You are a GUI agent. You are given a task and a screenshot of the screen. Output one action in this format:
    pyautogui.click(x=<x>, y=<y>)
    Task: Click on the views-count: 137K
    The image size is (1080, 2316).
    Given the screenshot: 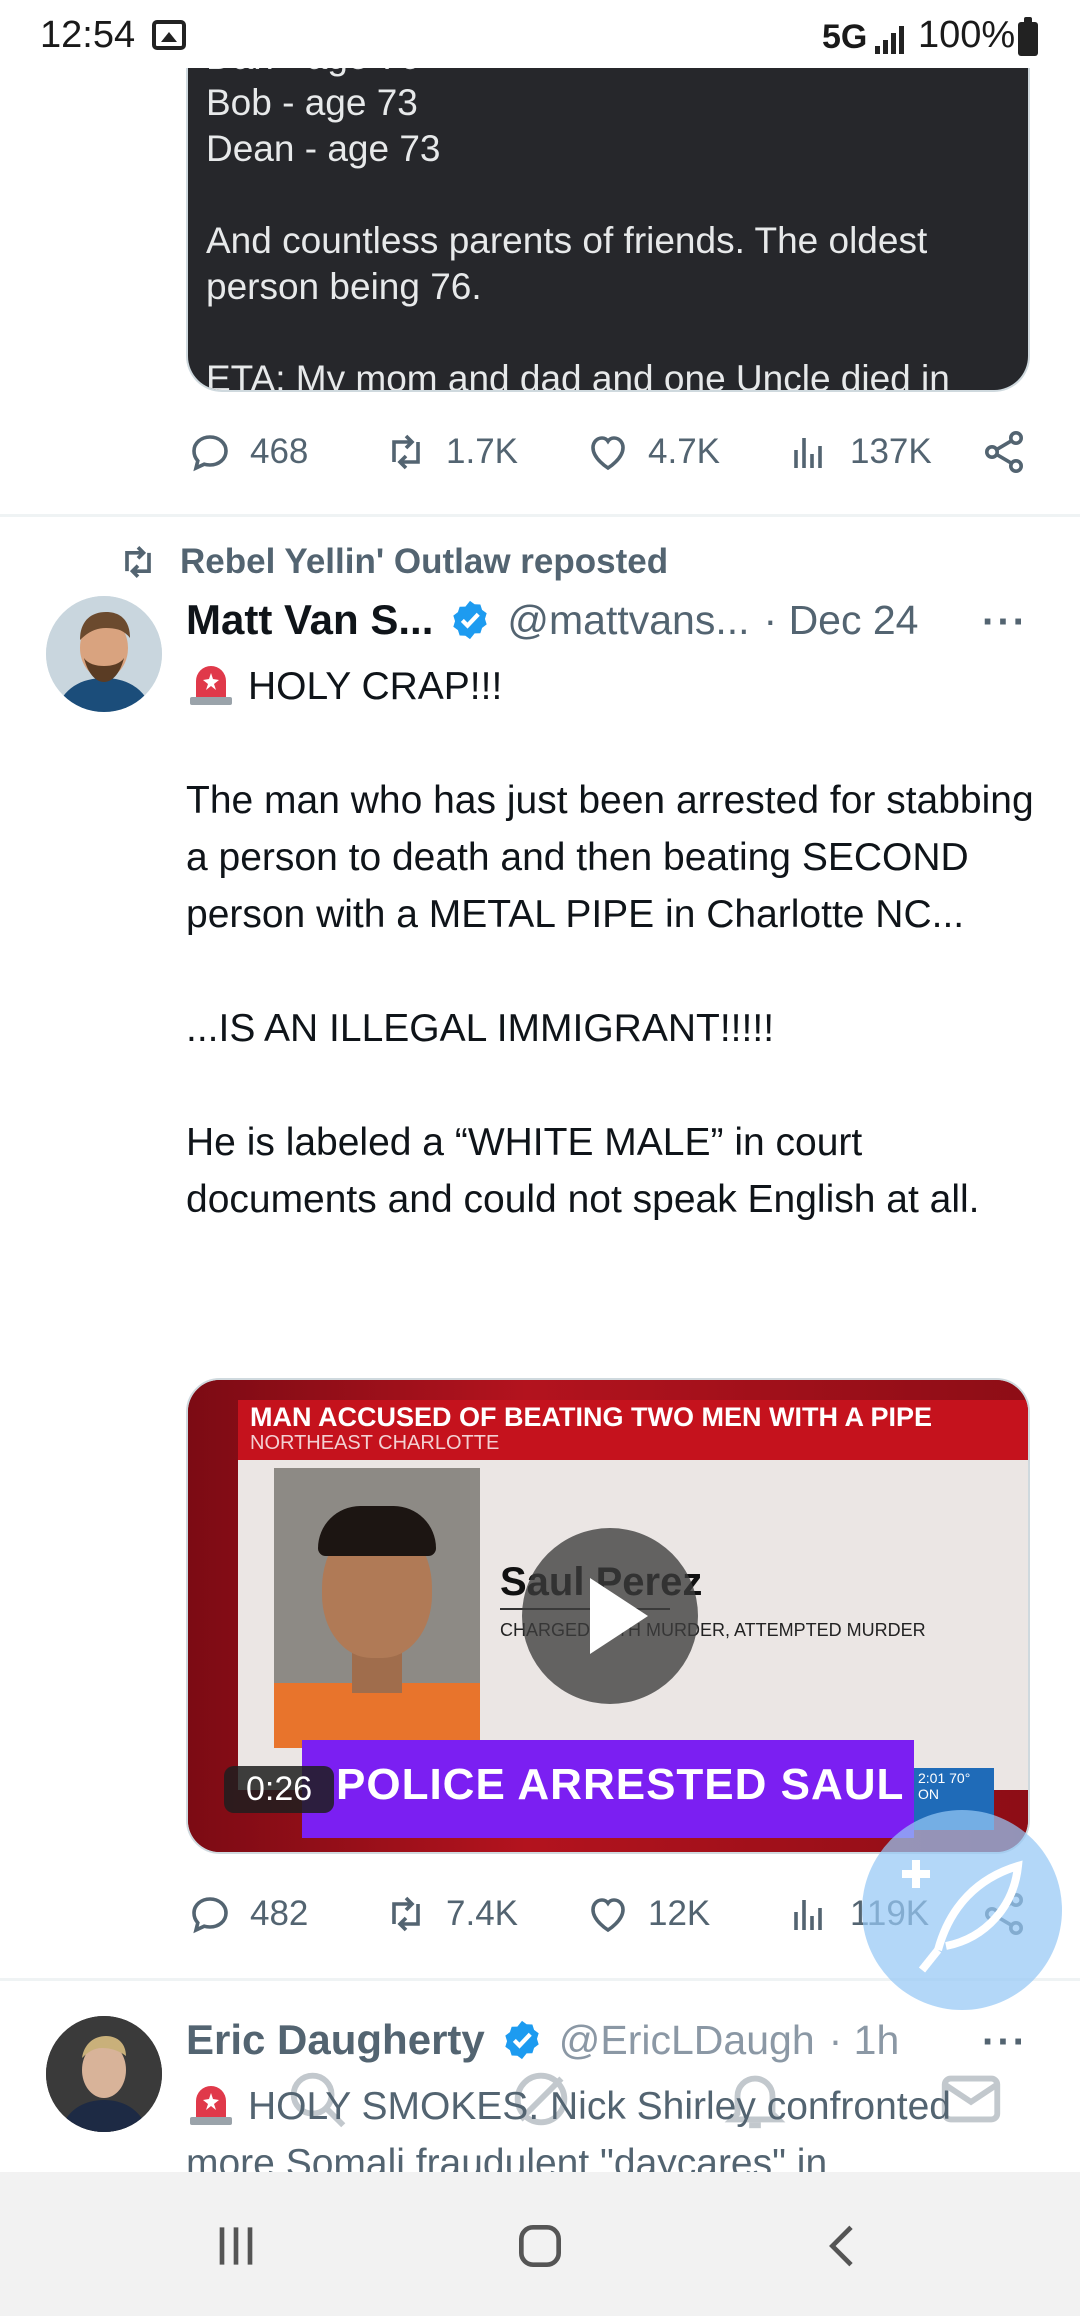 What is the action you would take?
    pyautogui.click(x=891, y=451)
    